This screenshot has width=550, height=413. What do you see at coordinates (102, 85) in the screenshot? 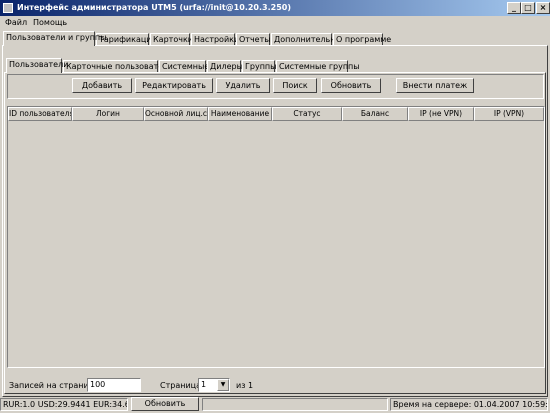
I see `add-button: Добавить` at bounding box center [102, 85].